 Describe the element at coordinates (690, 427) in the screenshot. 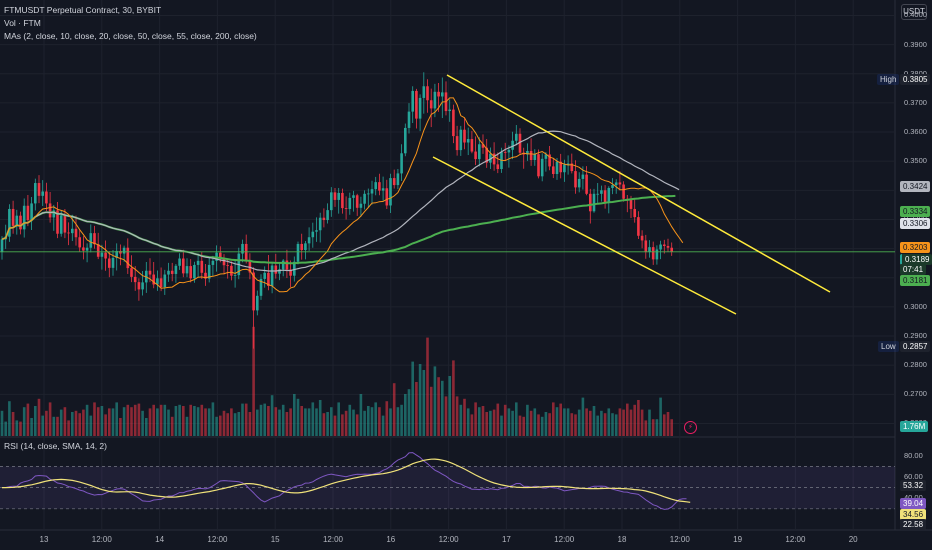

I see `lightning-icon: ⚡` at that location.